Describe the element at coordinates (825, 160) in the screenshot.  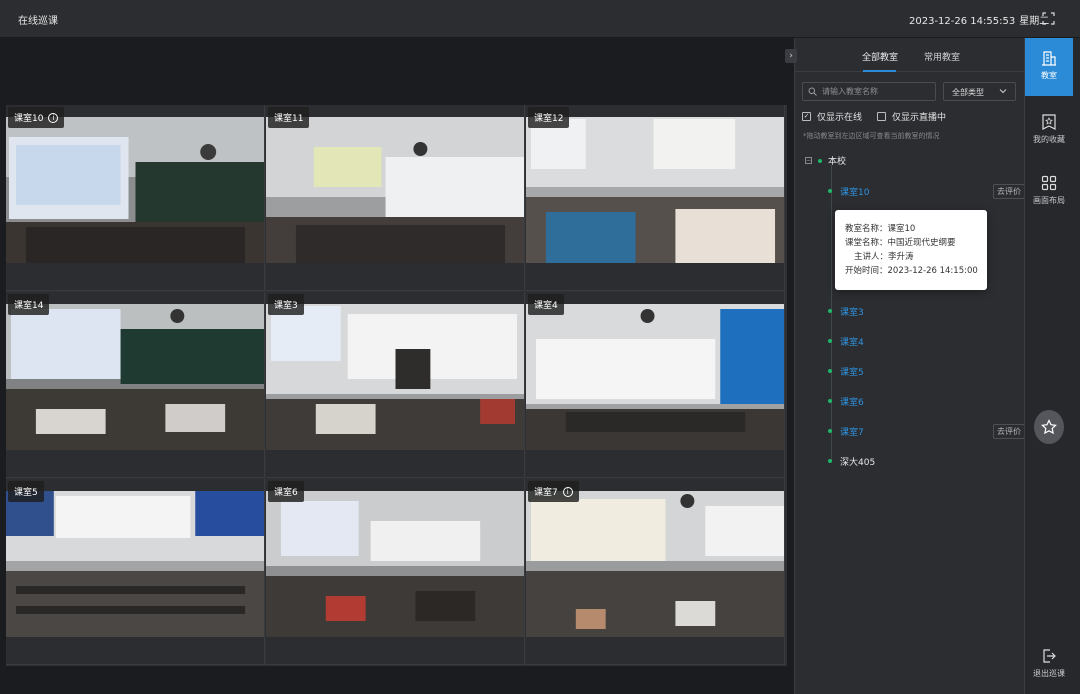
I see `tree-root: − 本校` at that location.